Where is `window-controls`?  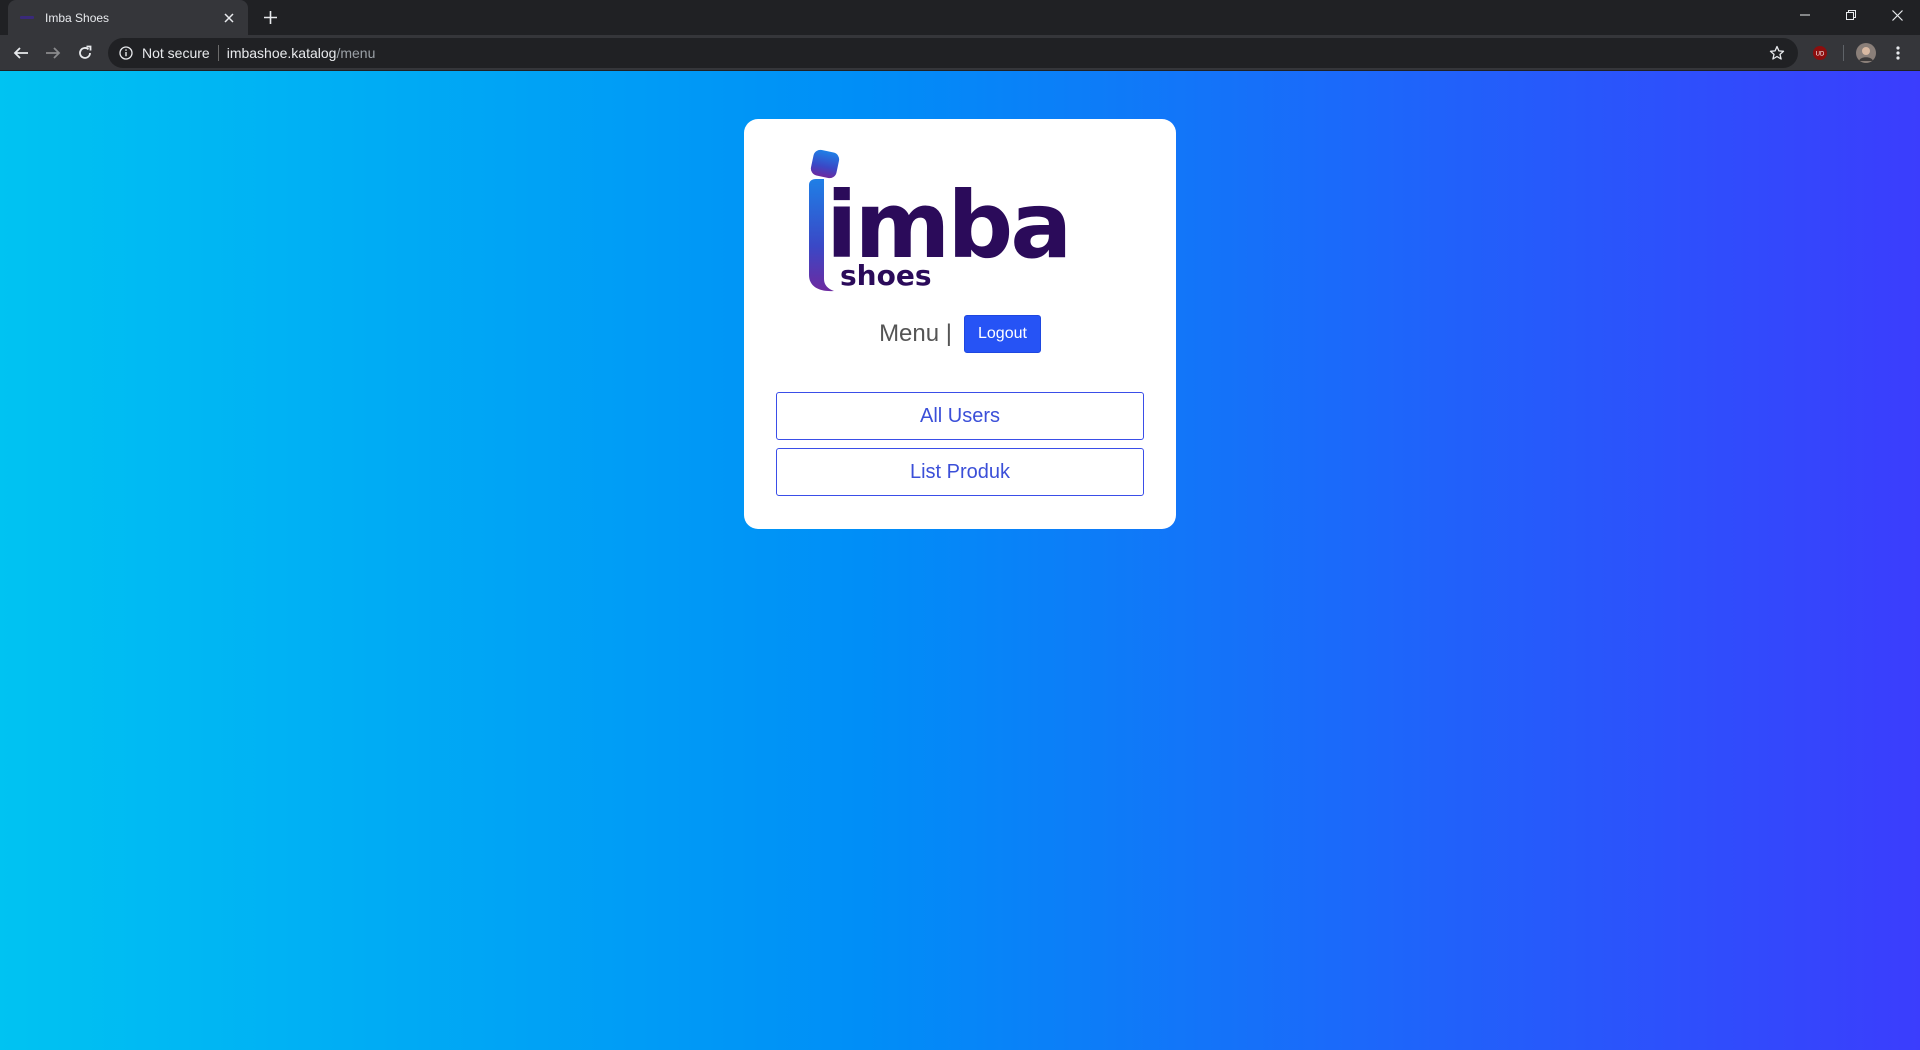
window-controls is located at coordinates (1851, 15).